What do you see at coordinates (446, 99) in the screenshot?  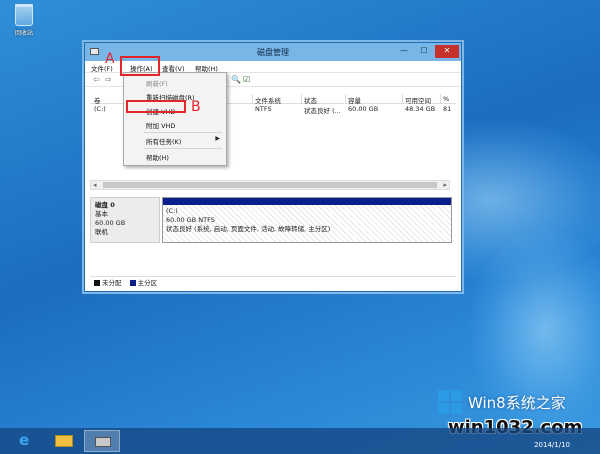 I see `column-percent: %` at bounding box center [446, 99].